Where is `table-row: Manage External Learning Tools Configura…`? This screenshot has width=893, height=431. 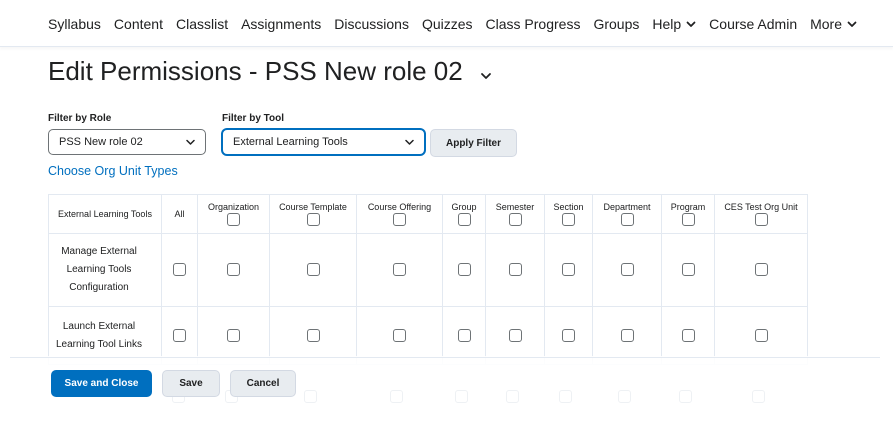
table-row: Manage External Learning Tools Configura… is located at coordinates (428, 270).